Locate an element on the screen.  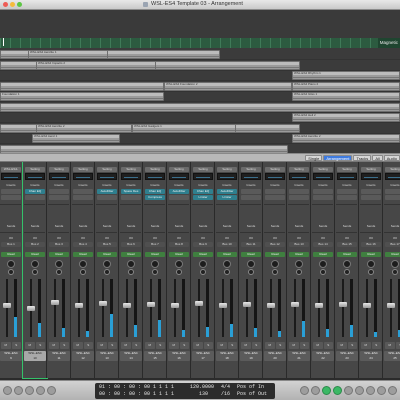
track-name: WSL-ES4 18 is located at coordinates (227, 356).